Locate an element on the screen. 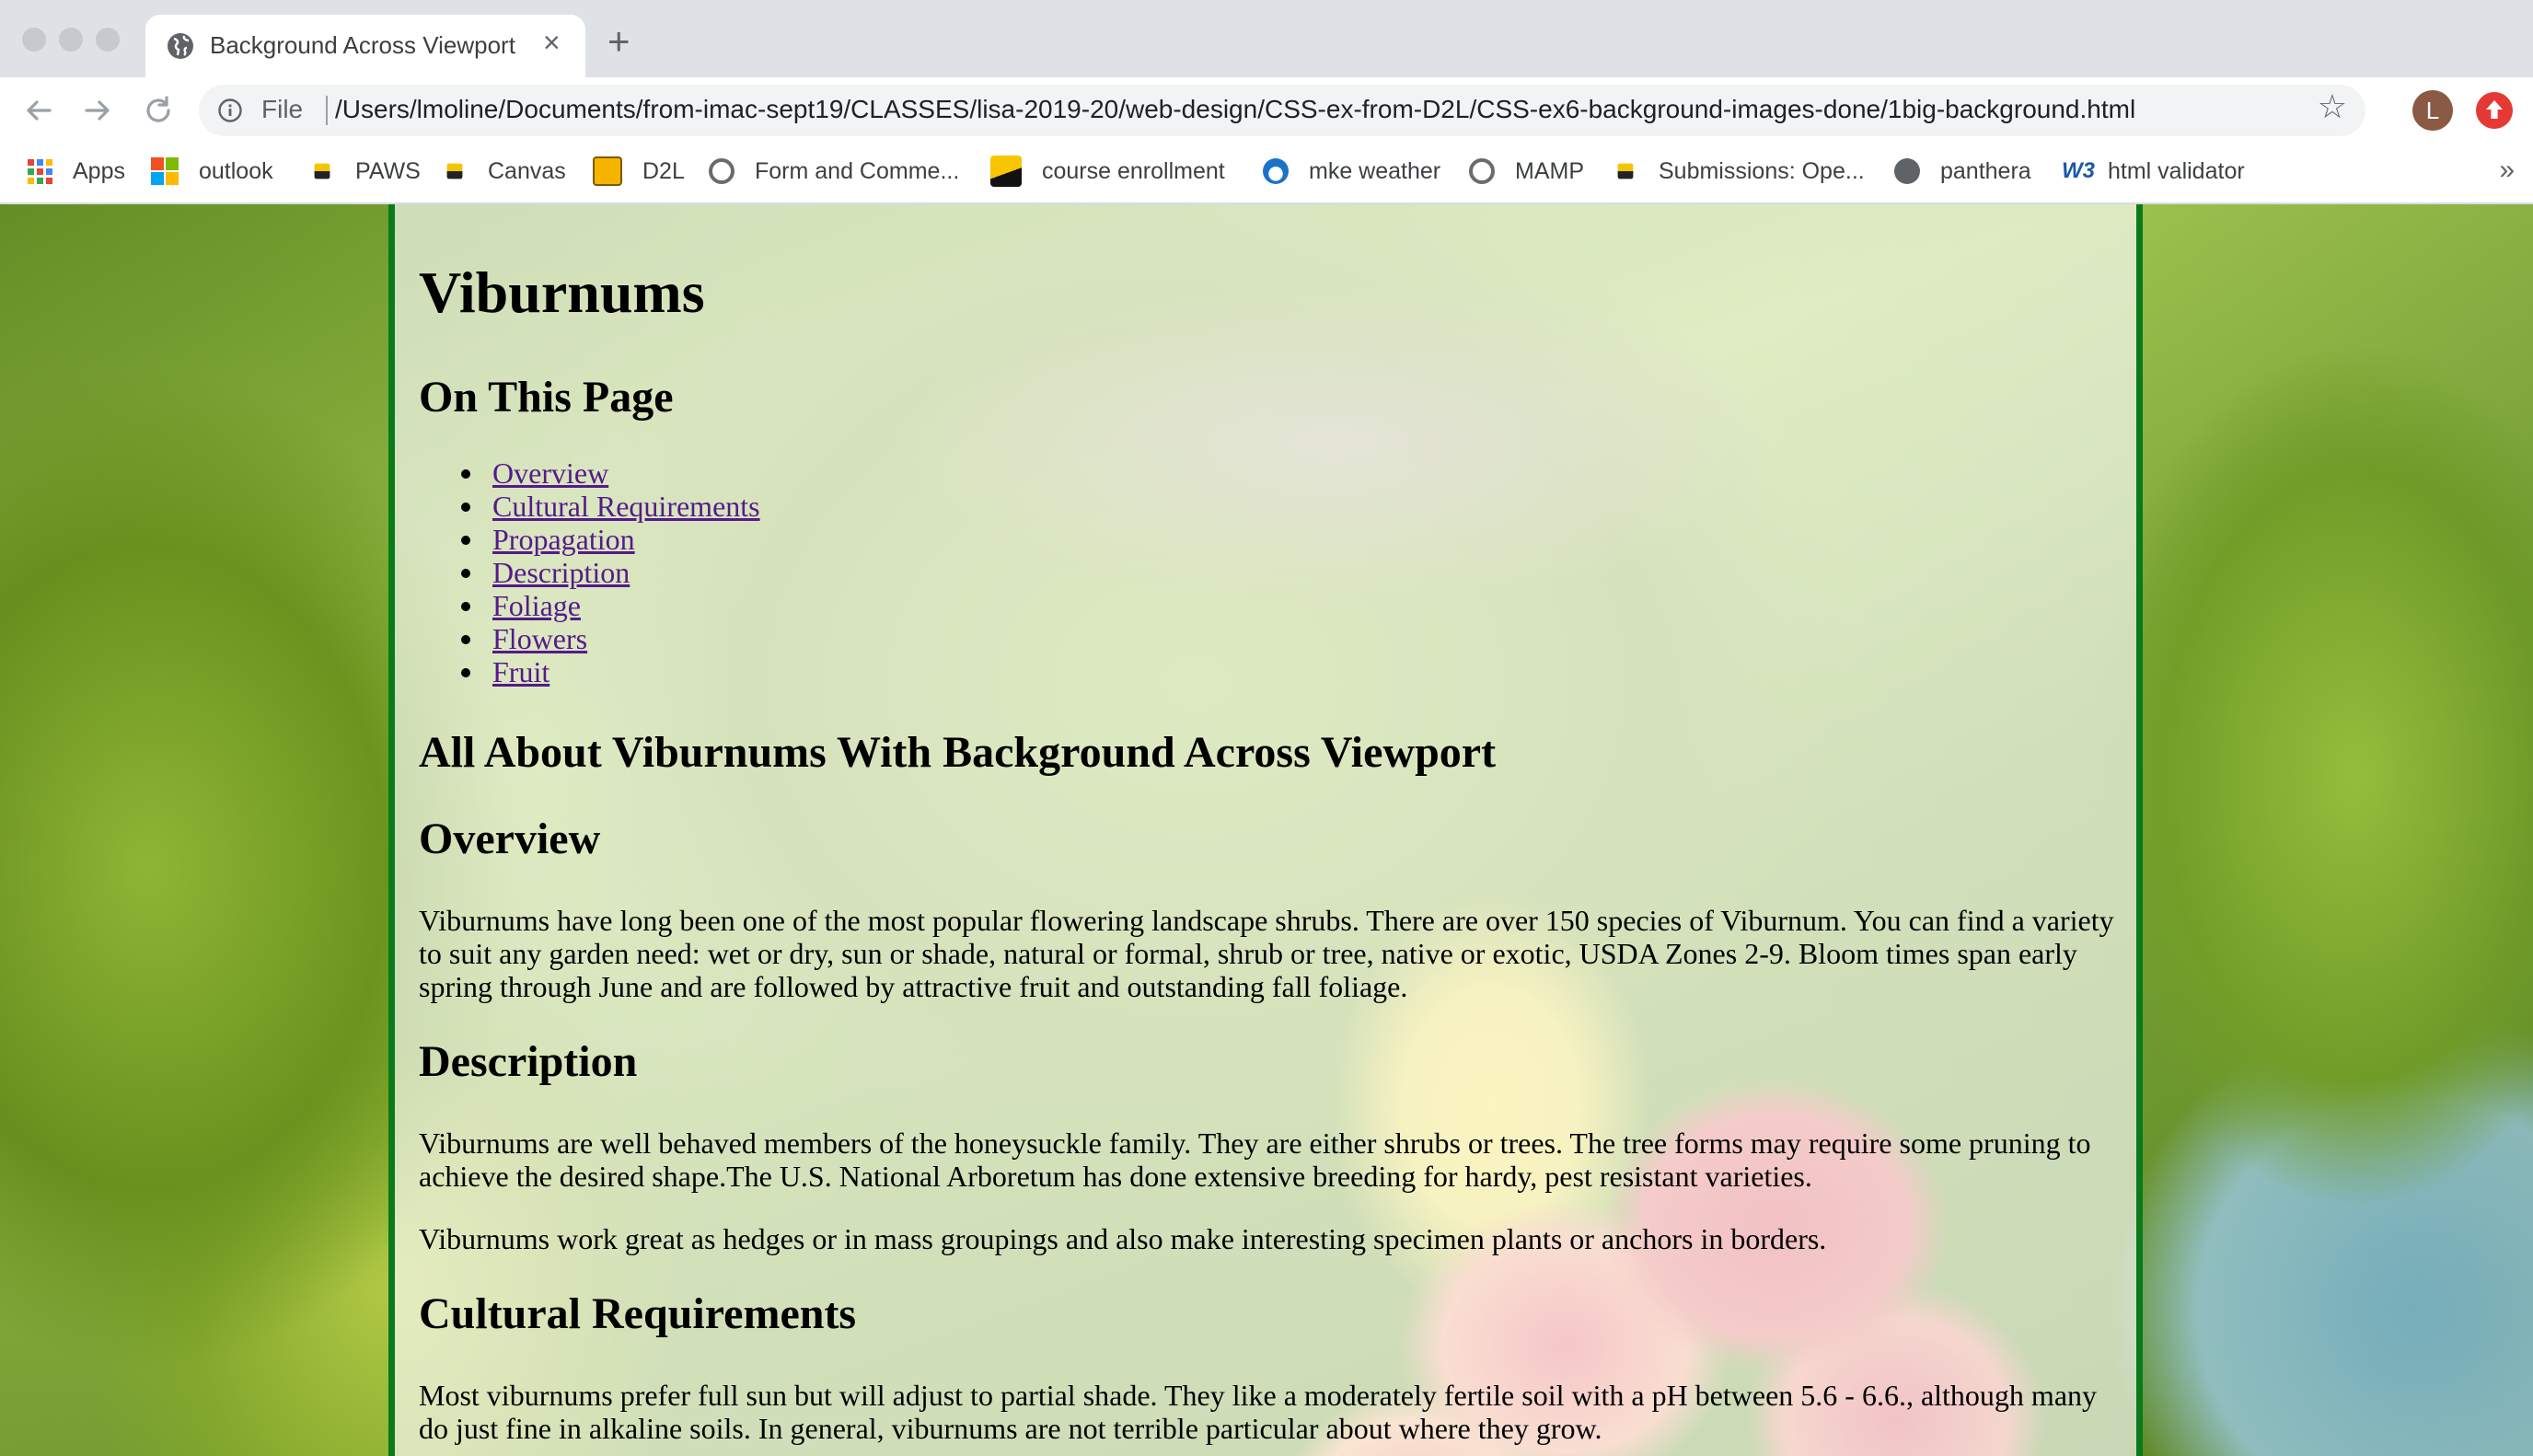 This screenshot has height=1456, width=2533. bookmark-panthera: panthera is located at coordinates (1962, 171).